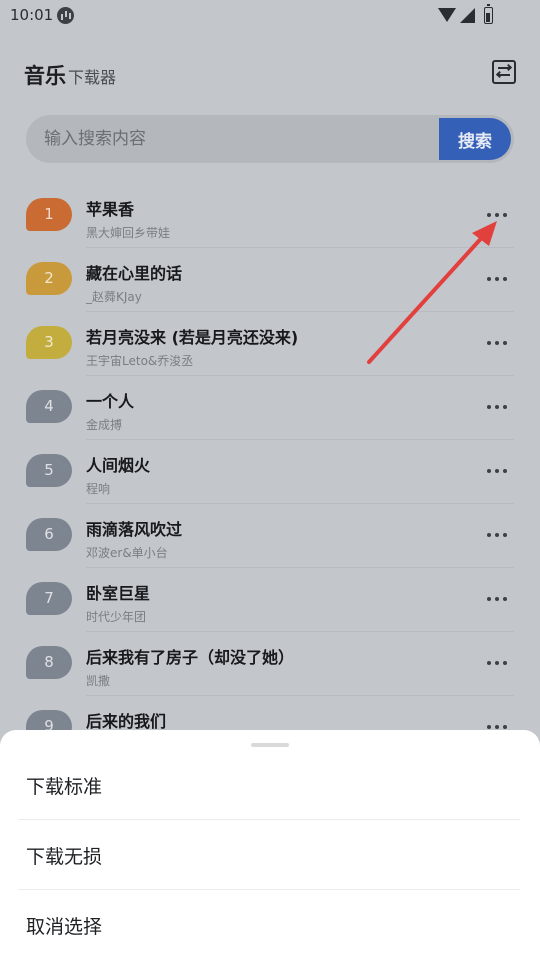 This screenshot has width=540, height=960. I want to click on battery-icon, so click(488, 14).